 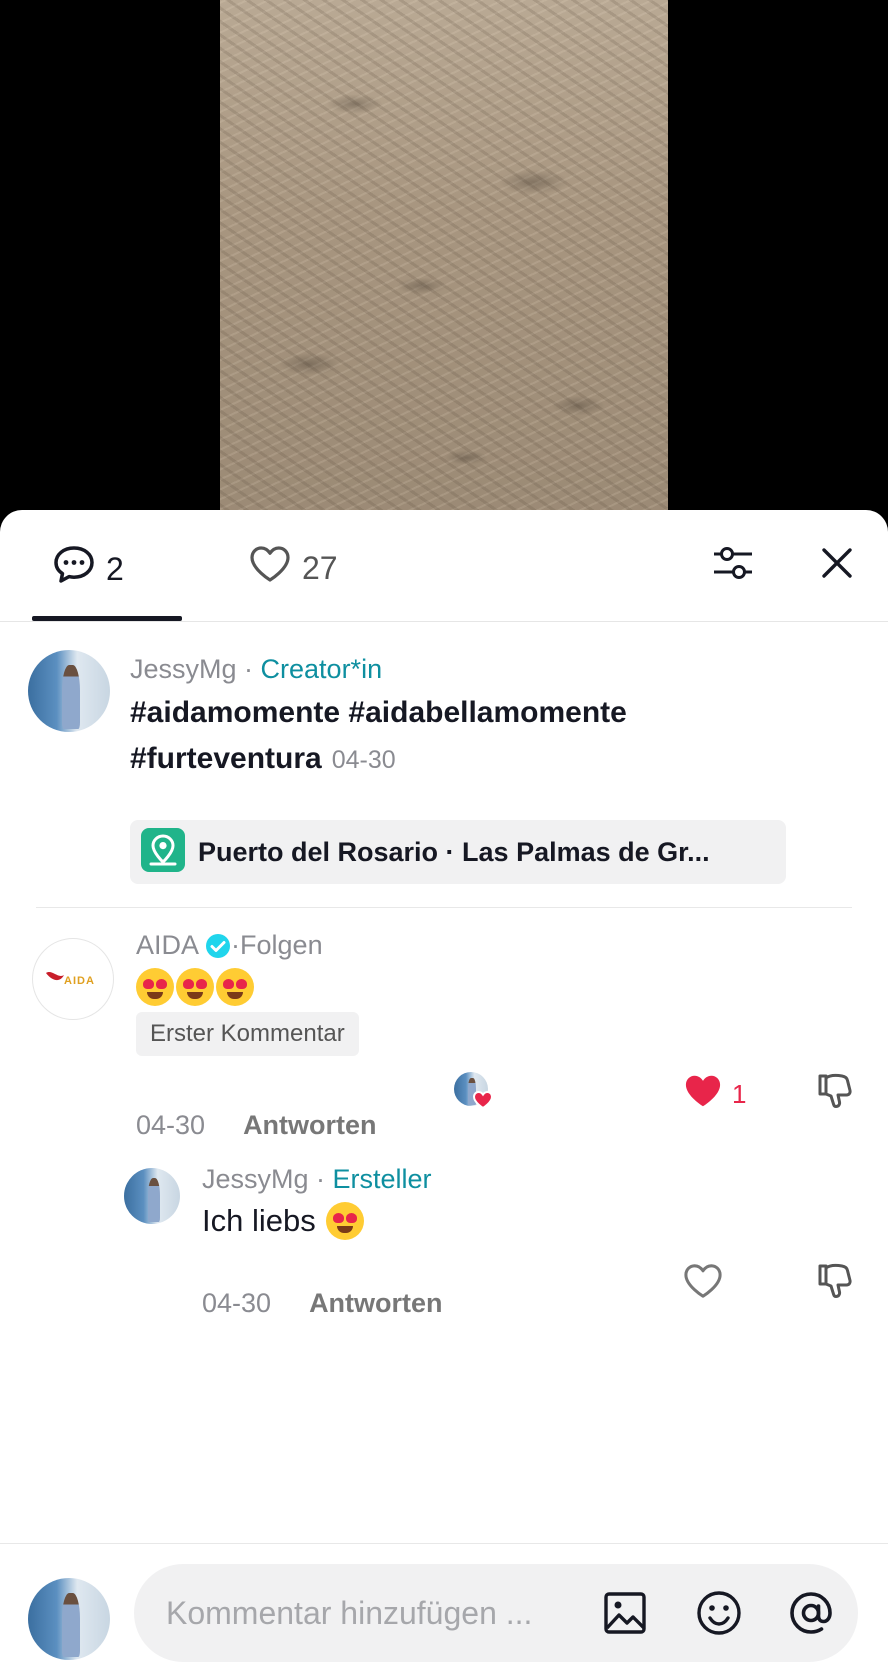 I want to click on smiley-icon, so click(x=719, y=1613).